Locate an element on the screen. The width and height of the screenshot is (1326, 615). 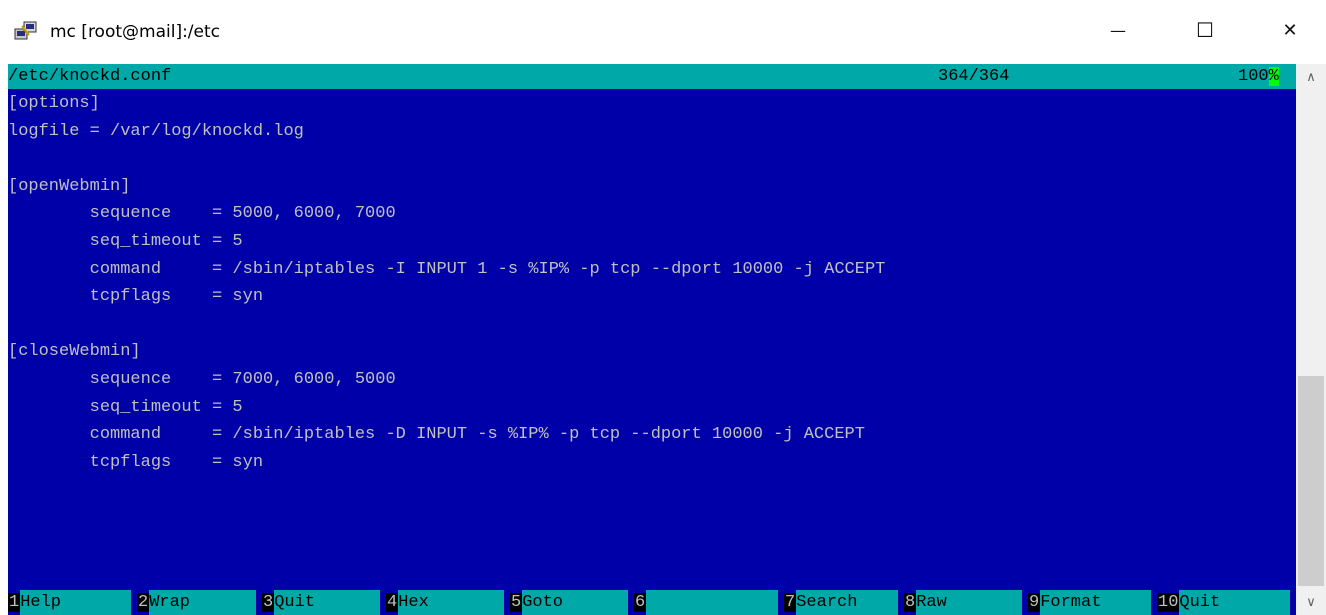
content-line: [options] is located at coordinates (54, 103).